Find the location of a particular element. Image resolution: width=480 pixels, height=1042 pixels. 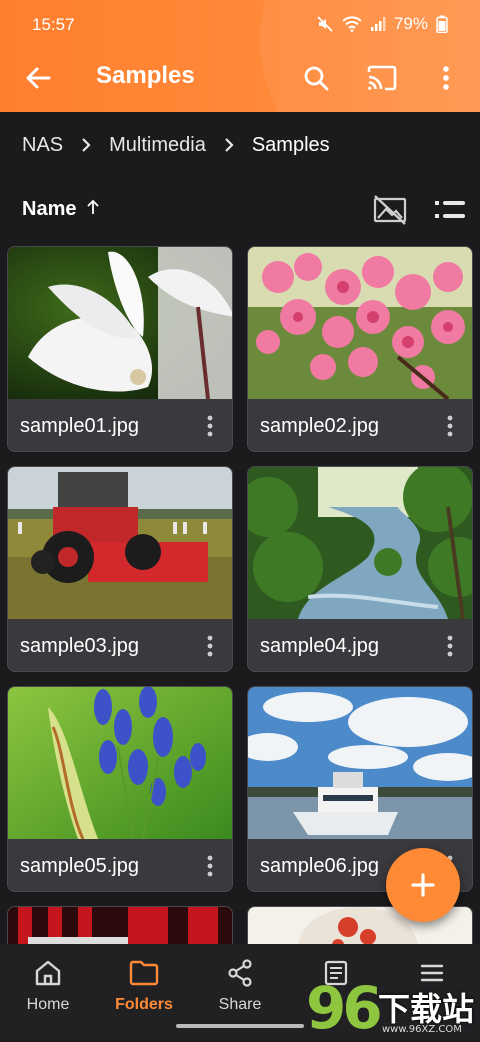

cast-button is located at coordinates (382, 78).